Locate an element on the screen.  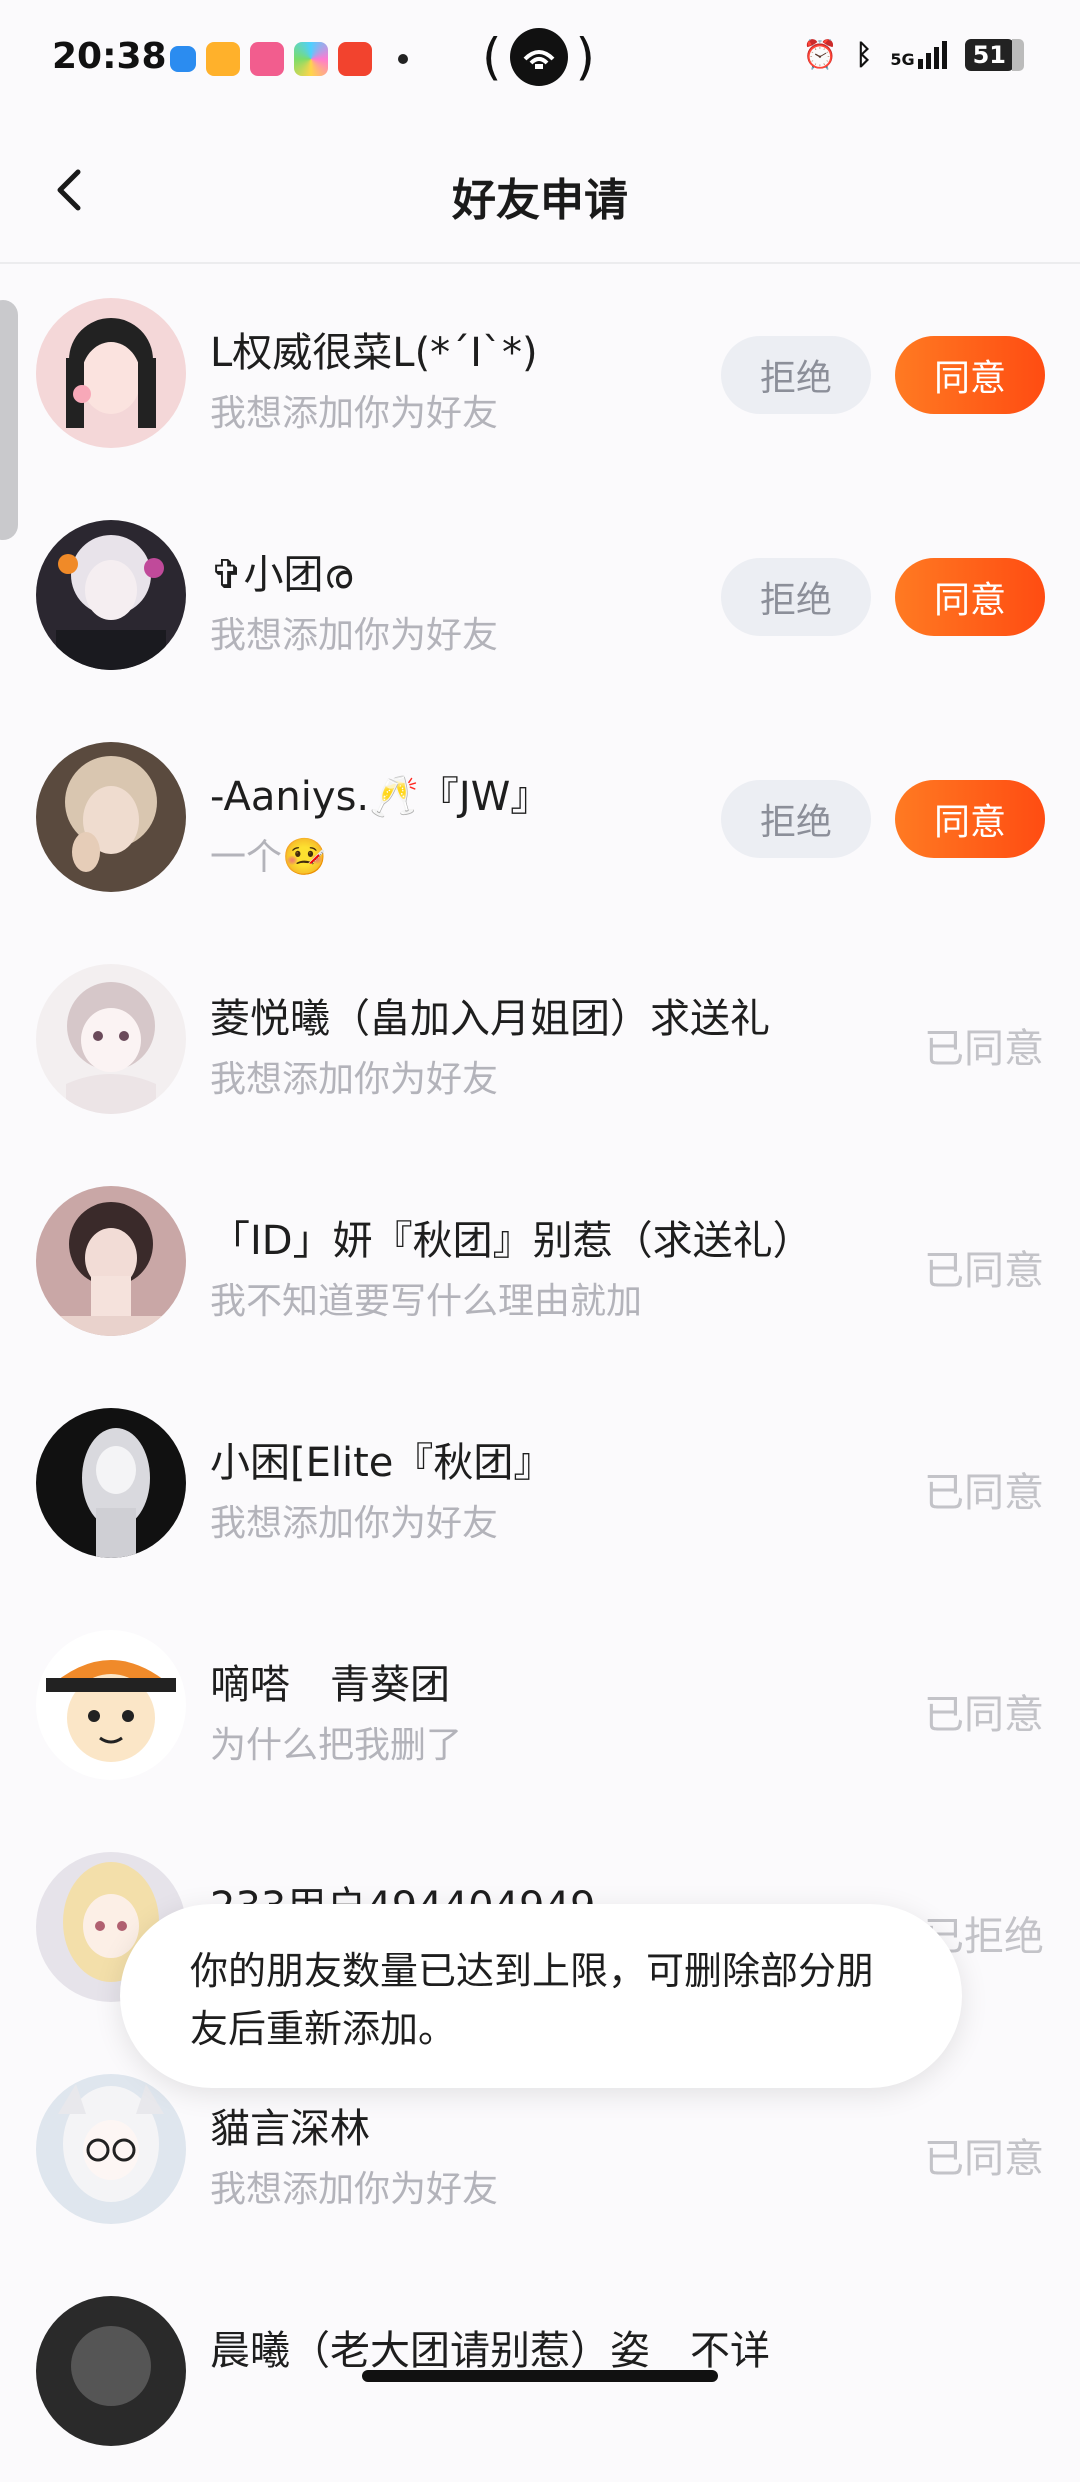
requester-name: 「ID」妍『秋团』别惹（求送礼） is located at coordinates (511, 1241).